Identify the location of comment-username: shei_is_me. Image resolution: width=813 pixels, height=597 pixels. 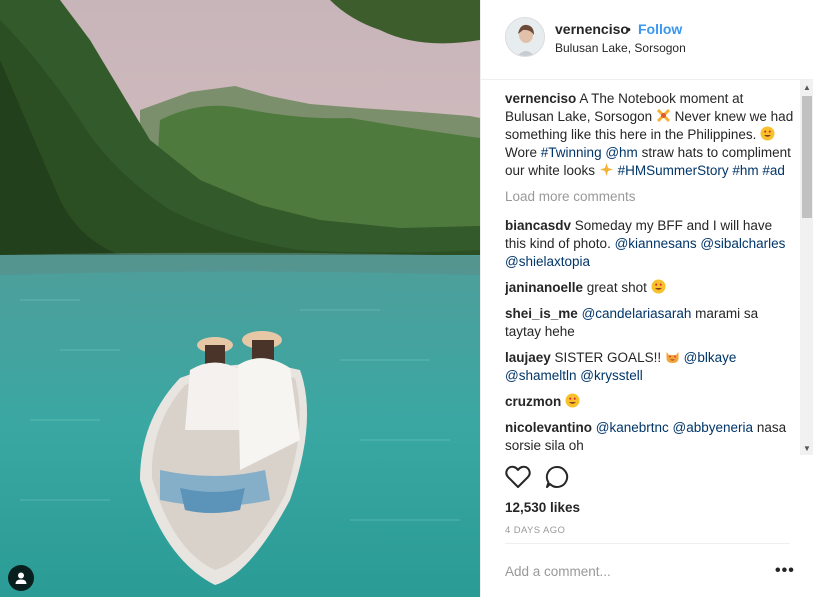
(541, 313).